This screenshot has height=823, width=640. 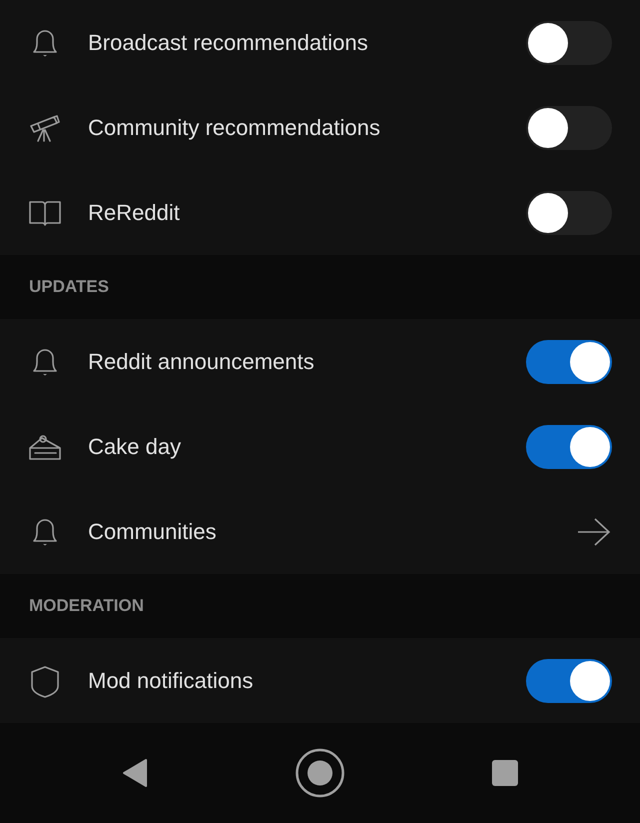 What do you see at coordinates (320, 773) in the screenshot?
I see `home-icon` at bounding box center [320, 773].